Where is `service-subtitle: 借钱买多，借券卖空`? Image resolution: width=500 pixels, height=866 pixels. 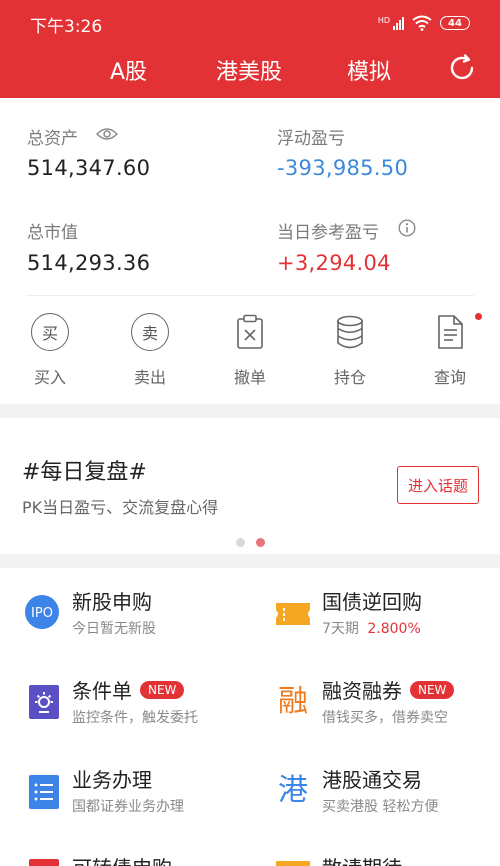
service-subtitle: 借钱买多，借券卖空 is located at coordinates (385, 718).